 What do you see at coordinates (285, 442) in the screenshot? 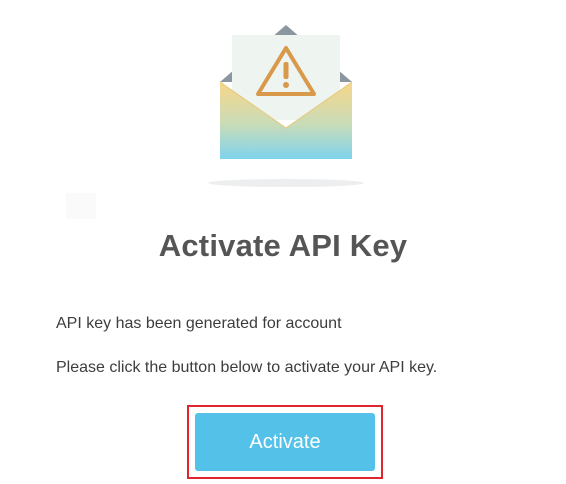
I see `activate-button: Activate` at bounding box center [285, 442].